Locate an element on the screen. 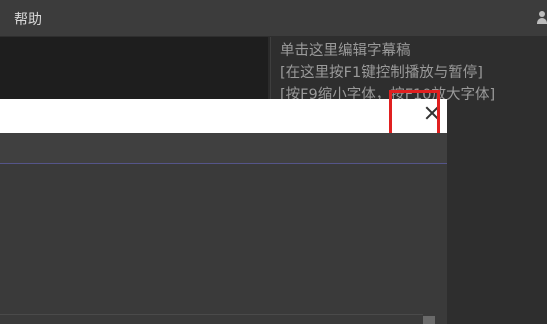 The height and width of the screenshot is (324, 547). menu-item-help: 帮助 is located at coordinates (28, 19).